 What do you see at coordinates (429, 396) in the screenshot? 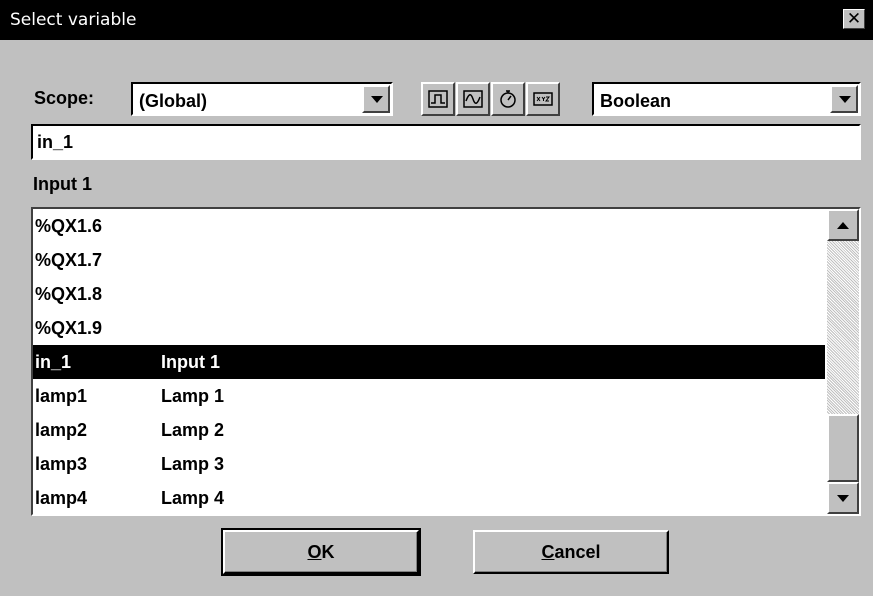
I see `list-item: lamp1 Lamp 1` at bounding box center [429, 396].